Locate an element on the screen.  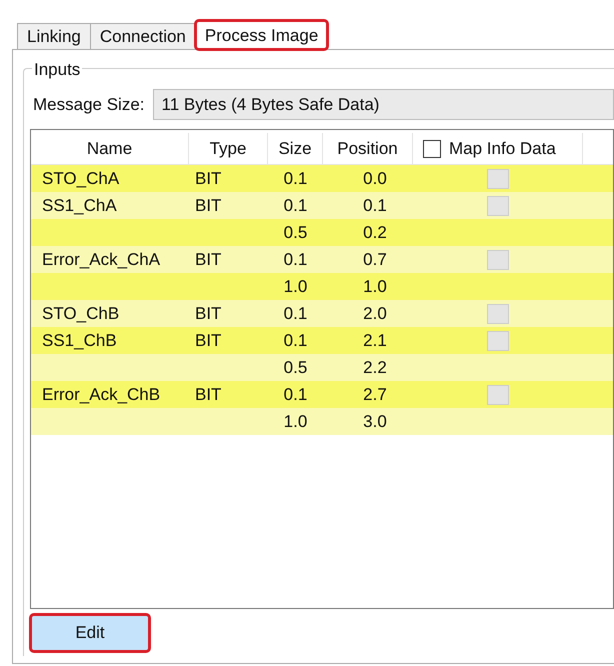
message-size-label: Message Size: is located at coordinates (88, 105).